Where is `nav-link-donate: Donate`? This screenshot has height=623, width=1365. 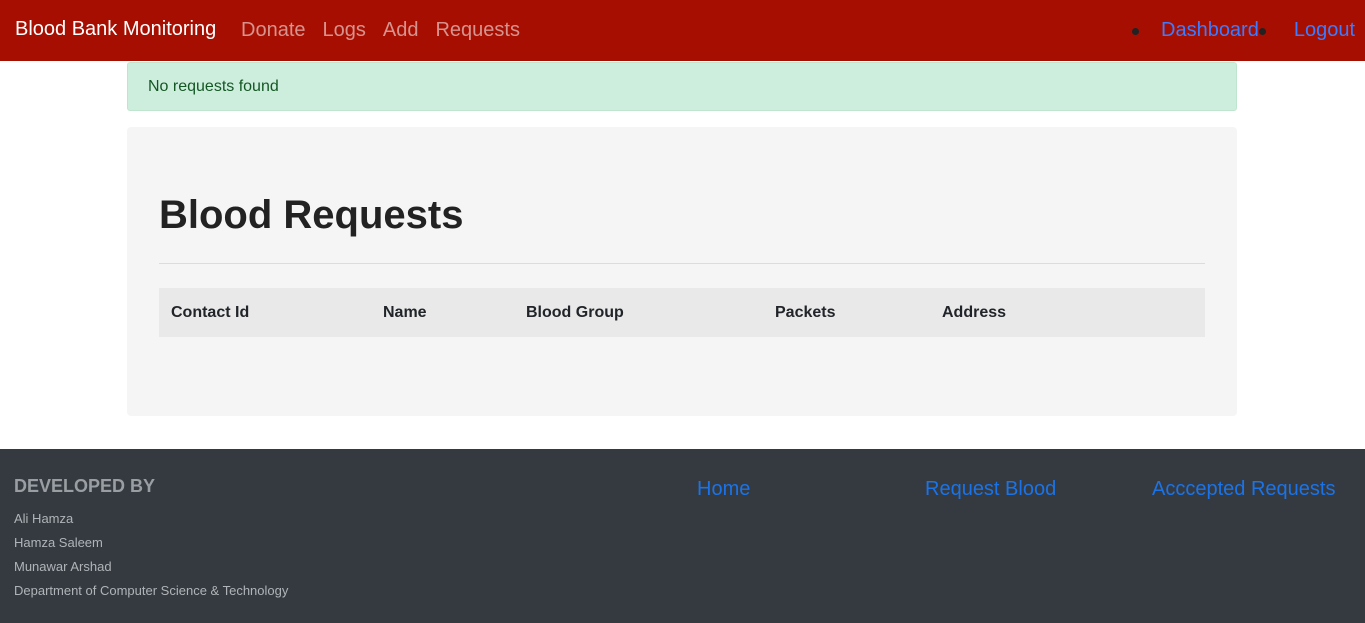 nav-link-donate: Donate is located at coordinates (273, 30).